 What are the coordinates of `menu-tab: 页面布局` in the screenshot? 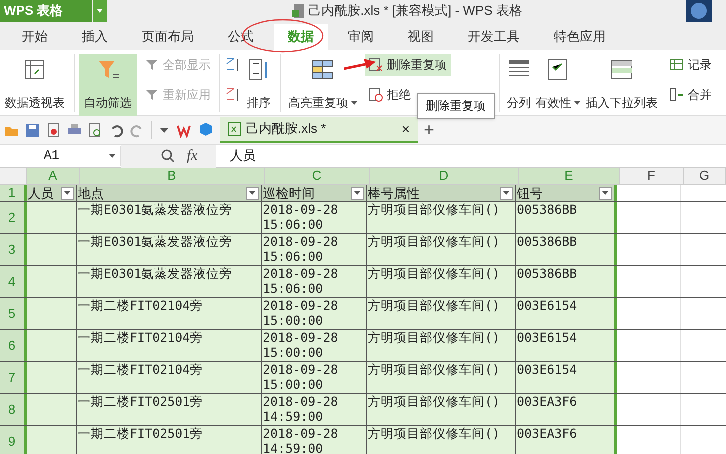 It's located at (168, 37).